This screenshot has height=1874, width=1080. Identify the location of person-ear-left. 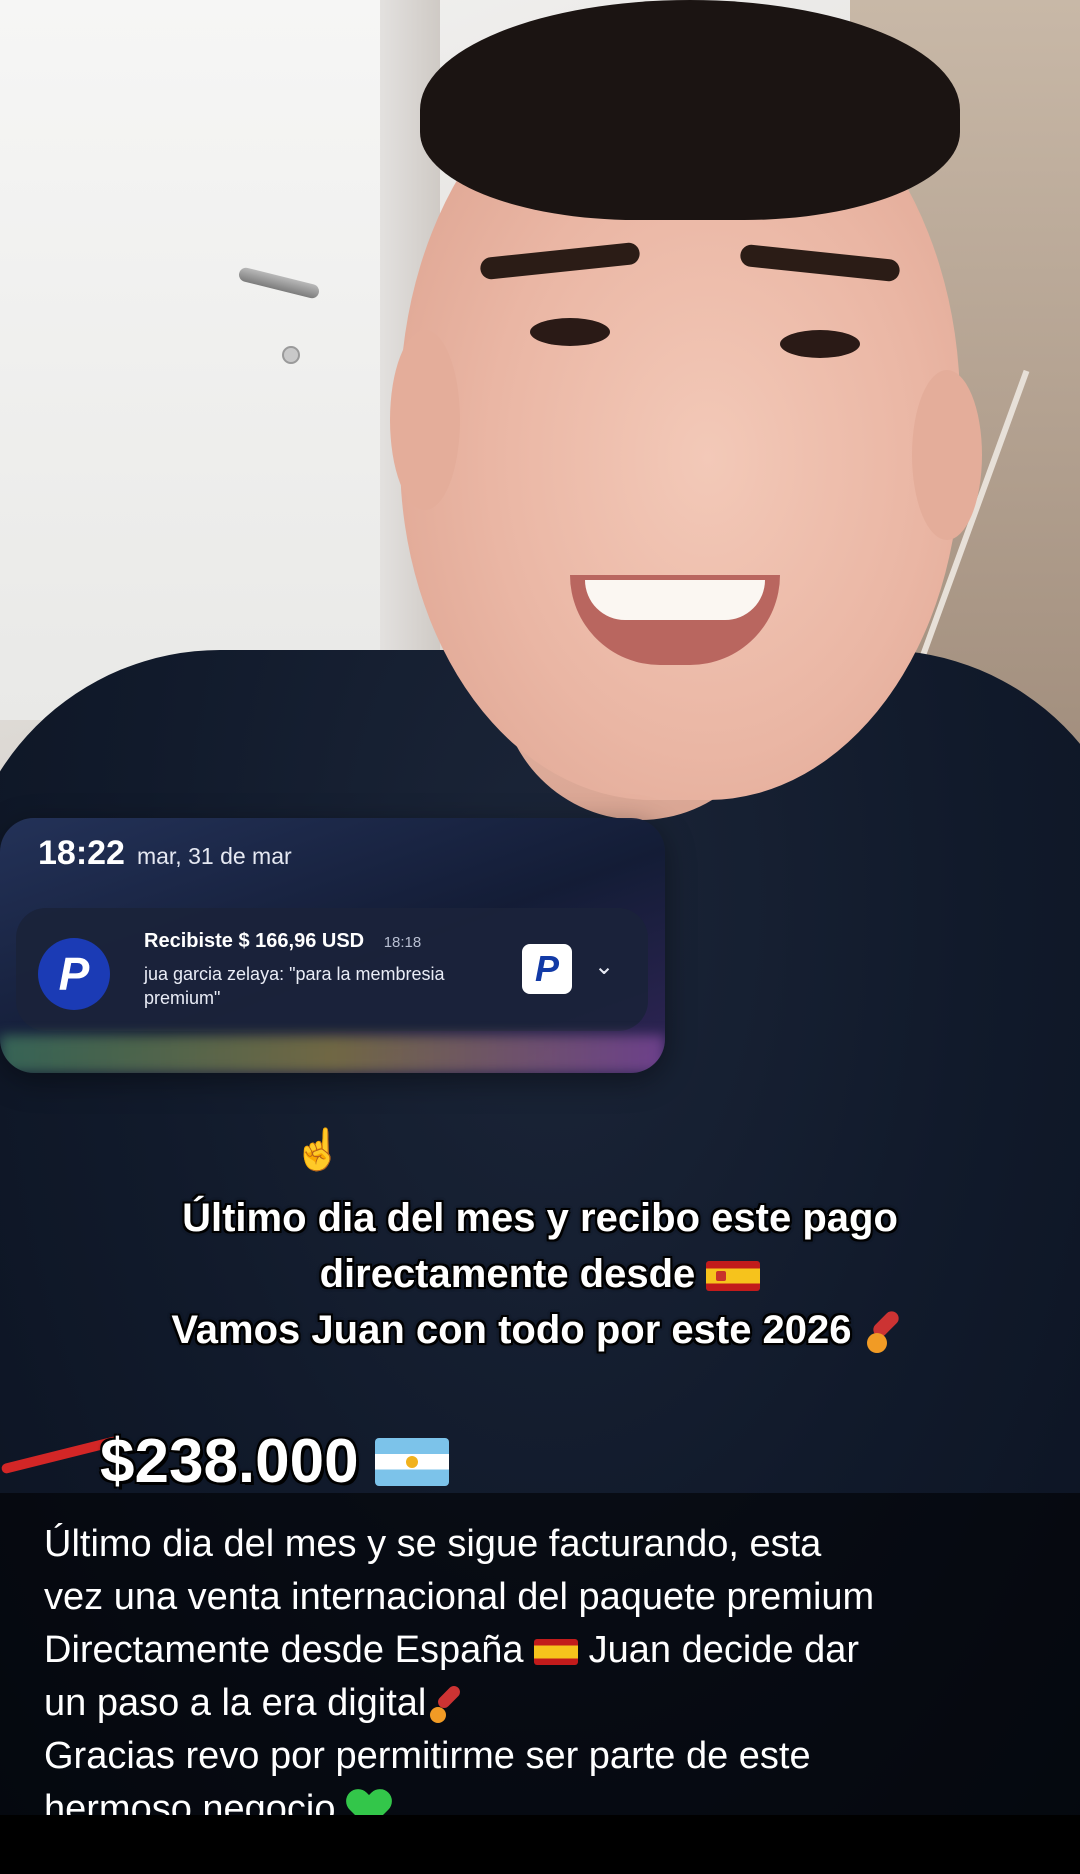
(425, 420).